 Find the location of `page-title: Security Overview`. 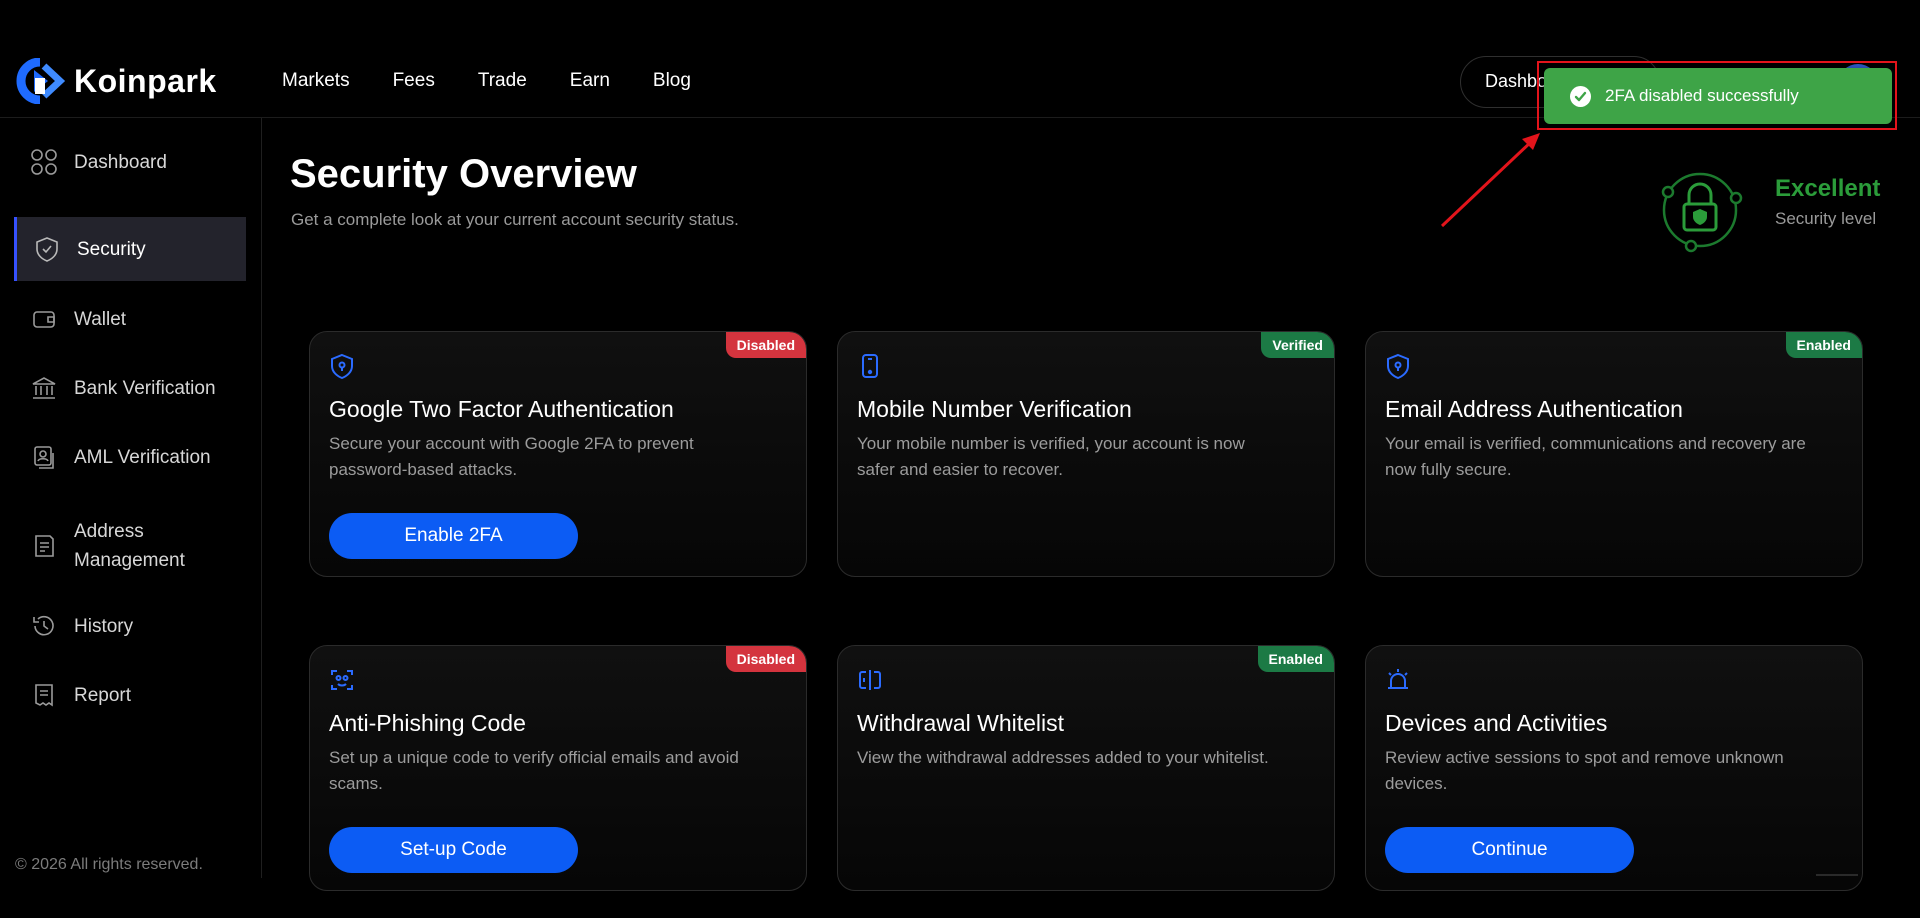

page-title: Security Overview is located at coordinates (463, 174).